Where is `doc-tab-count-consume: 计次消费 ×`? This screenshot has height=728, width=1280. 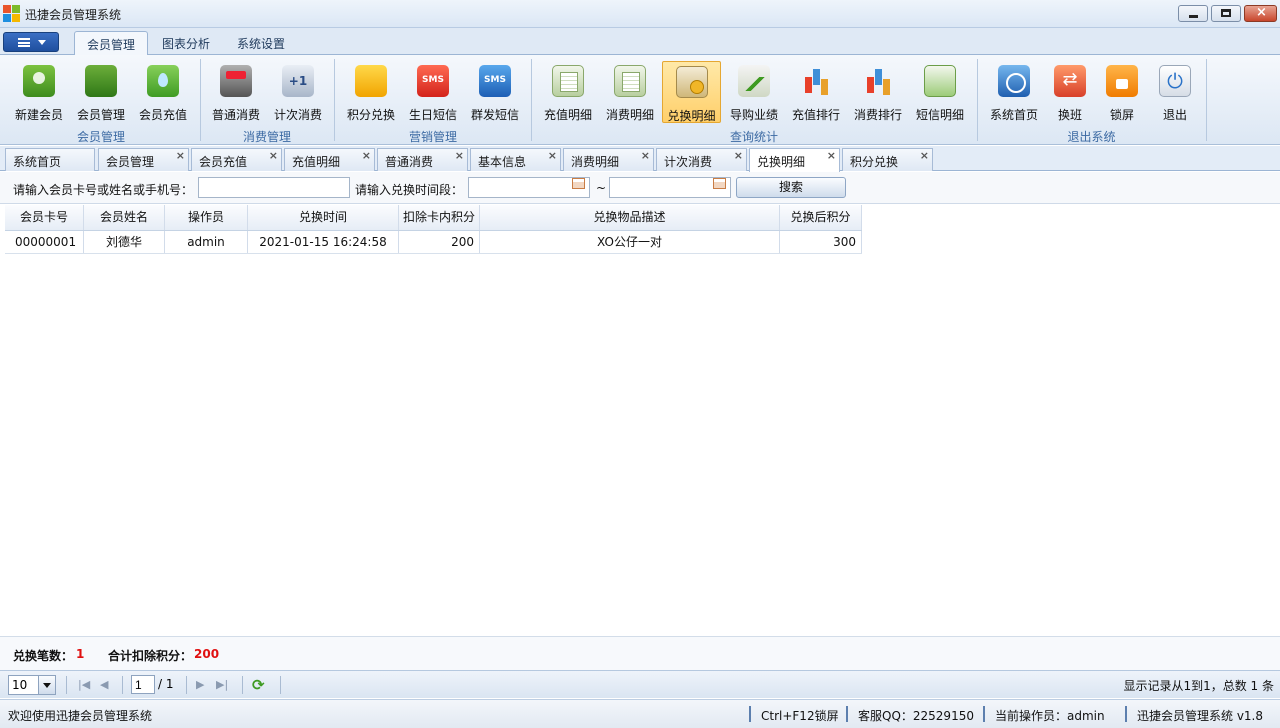
doc-tab-count-consume: 计次消费 × is located at coordinates (701, 159).